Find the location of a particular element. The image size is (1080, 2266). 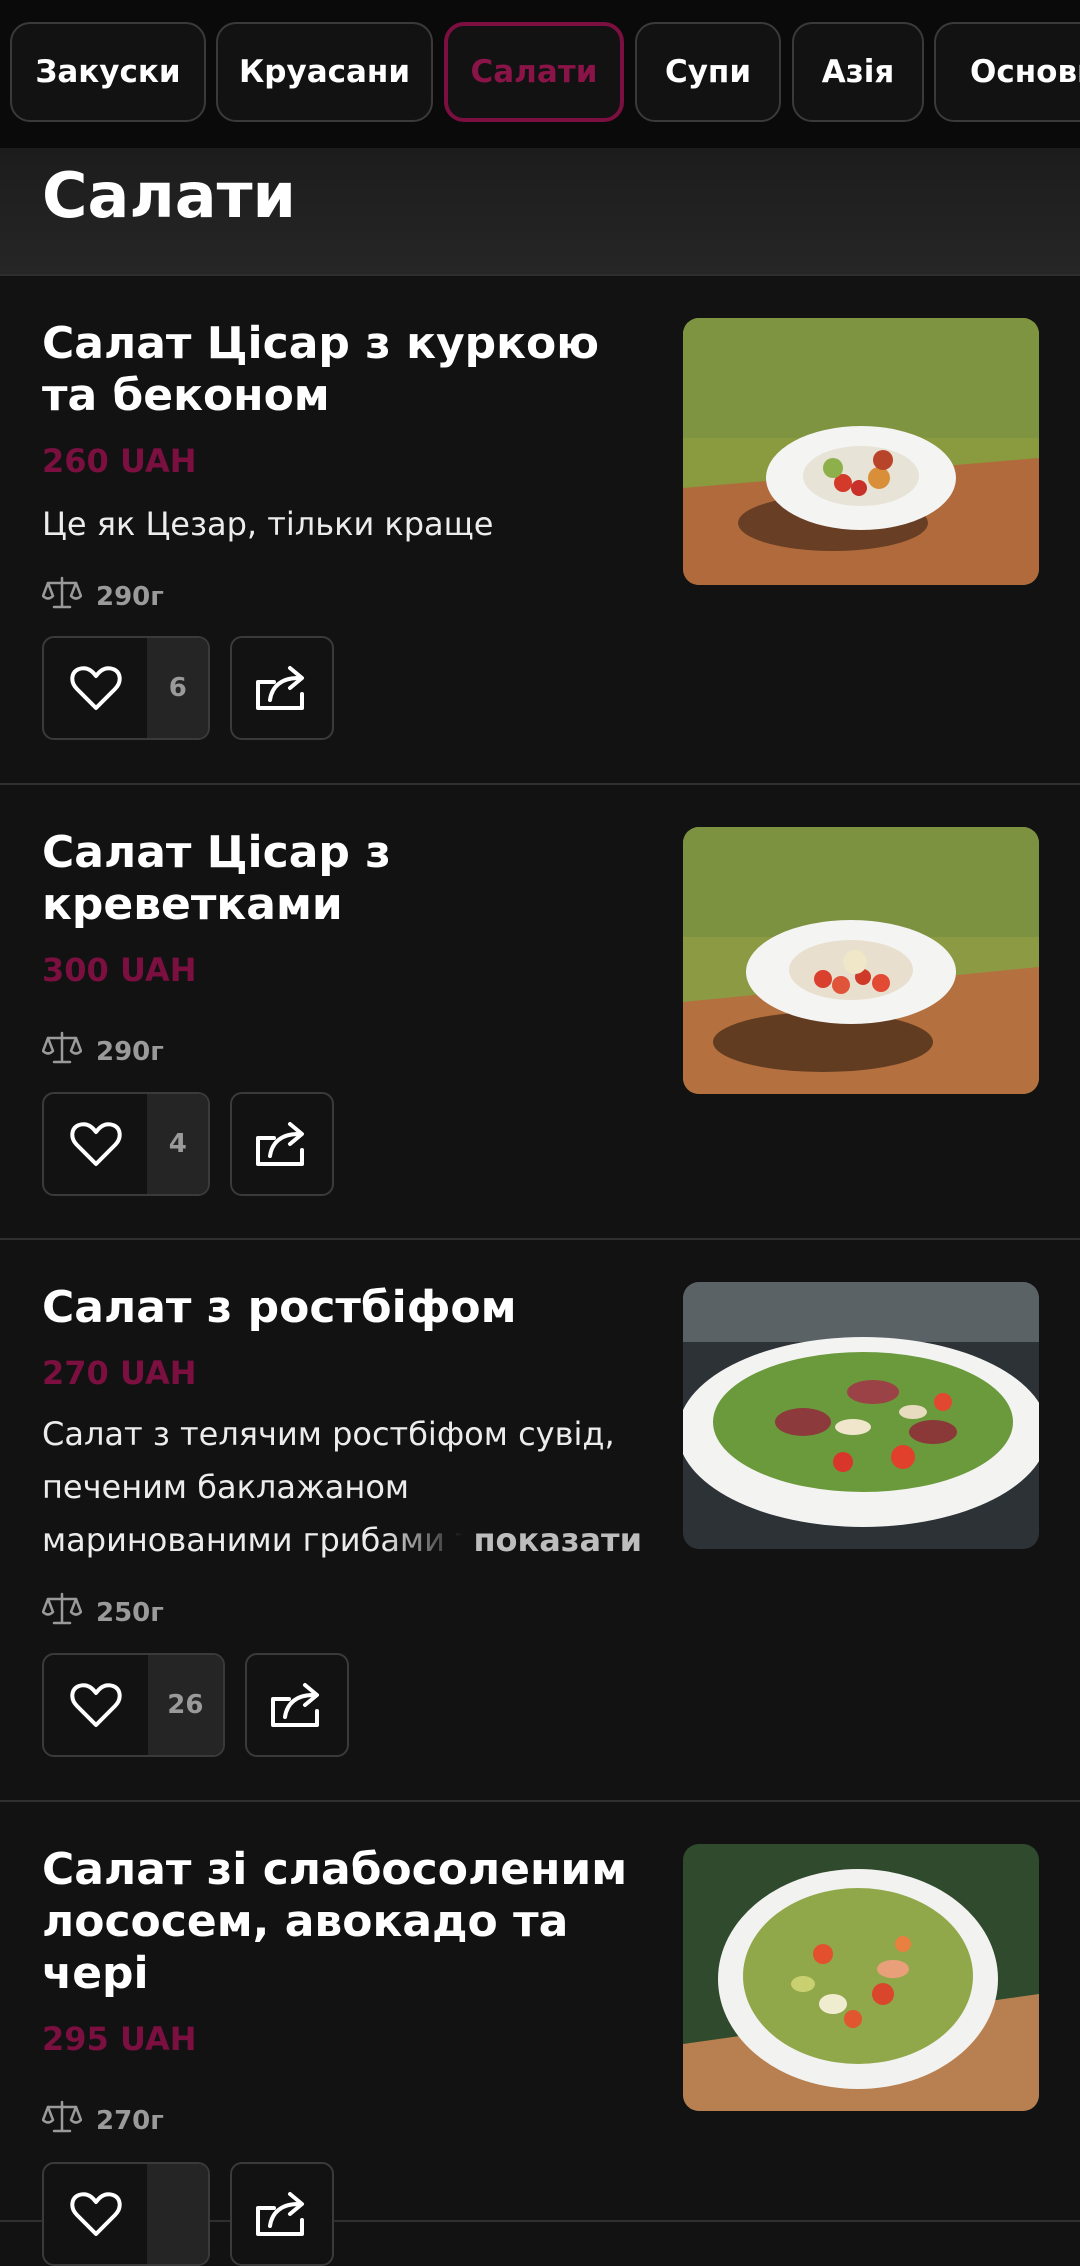

like-button is located at coordinates (126, 2214).